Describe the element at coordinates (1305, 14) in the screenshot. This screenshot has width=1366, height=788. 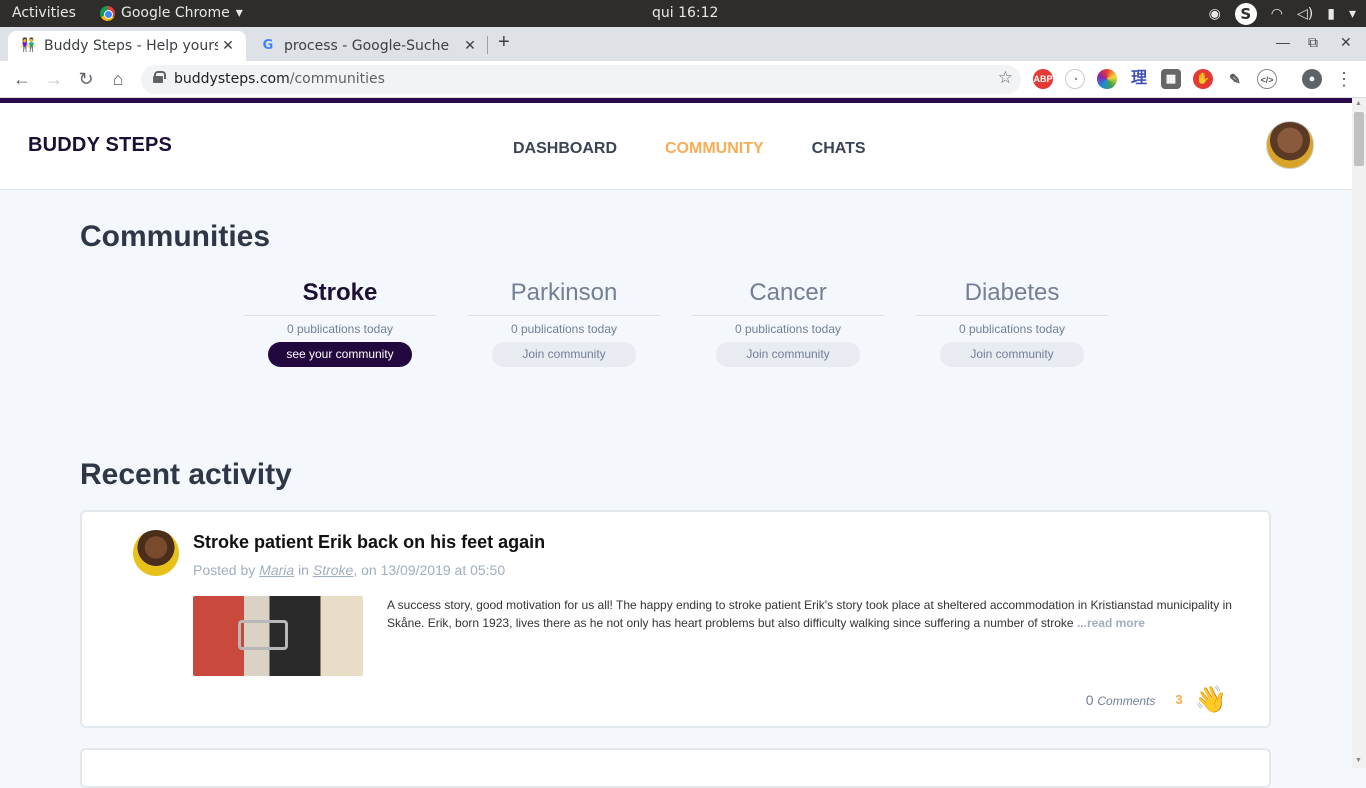
I see `volume-icon: ◁)` at that location.